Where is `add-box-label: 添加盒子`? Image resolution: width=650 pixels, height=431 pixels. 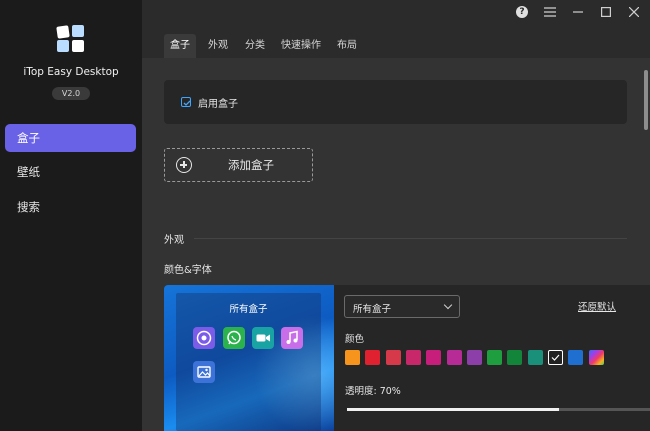 add-box-label: 添加盒子 is located at coordinates (251, 165).